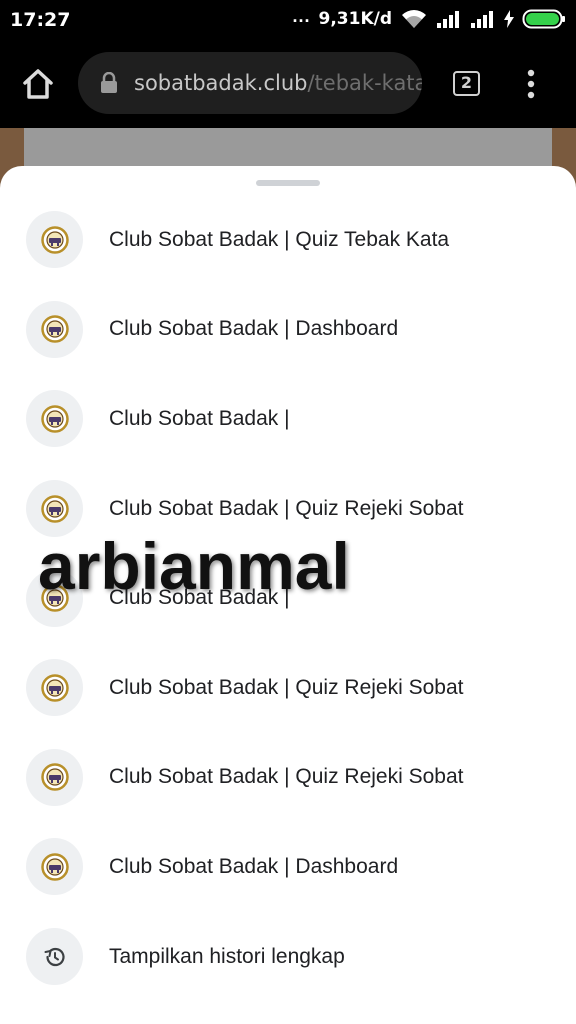 The height and width of the screenshot is (1024, 576). I want to click on full-history-label: Tampilkan histori lengkap, so click(227, 956).